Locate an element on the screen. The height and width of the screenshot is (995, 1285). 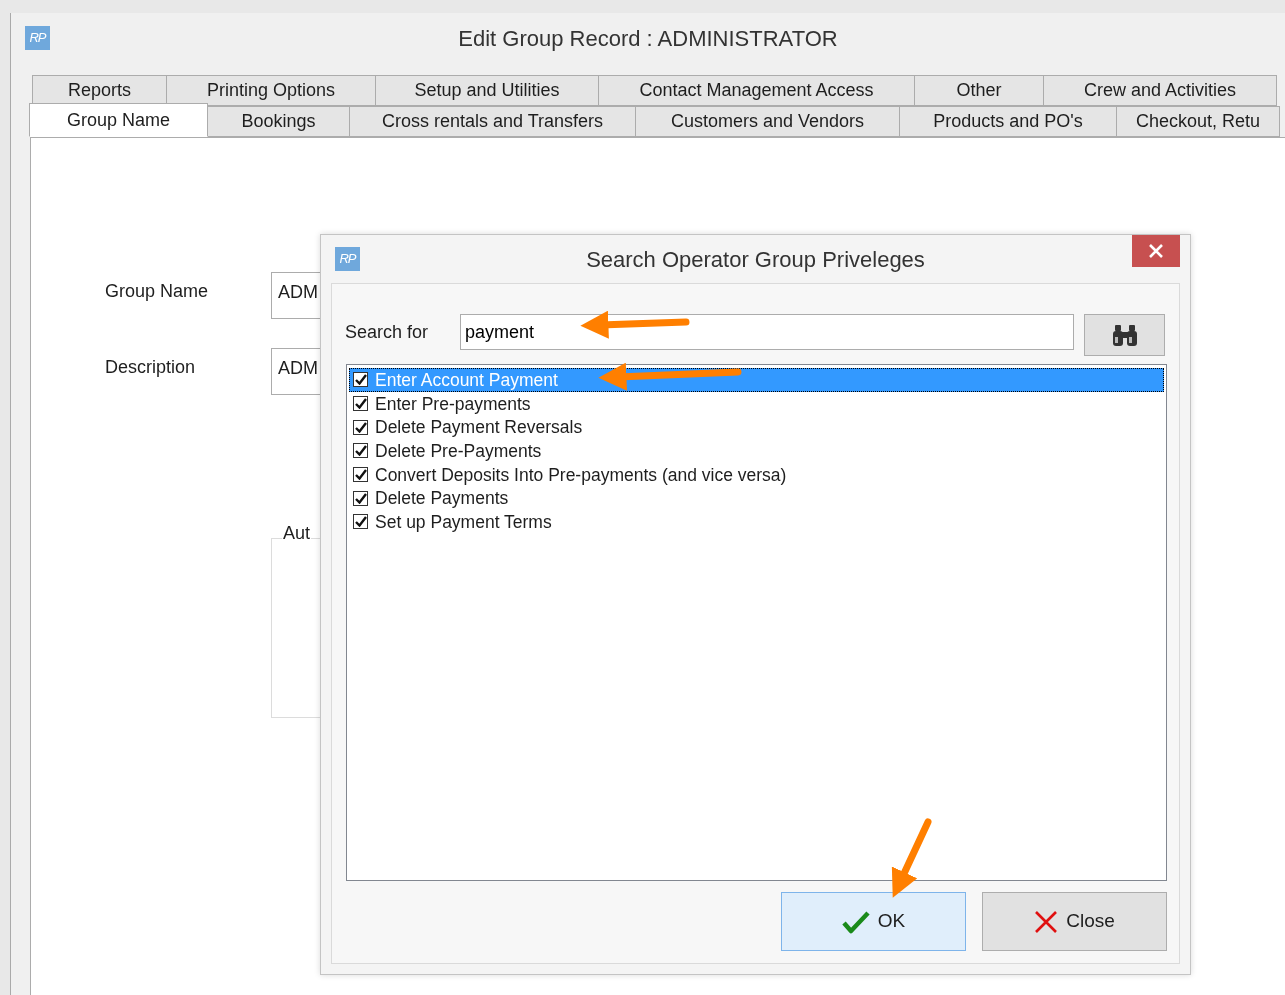
item-label: Delete Payments is located at coordinates (442, 498).